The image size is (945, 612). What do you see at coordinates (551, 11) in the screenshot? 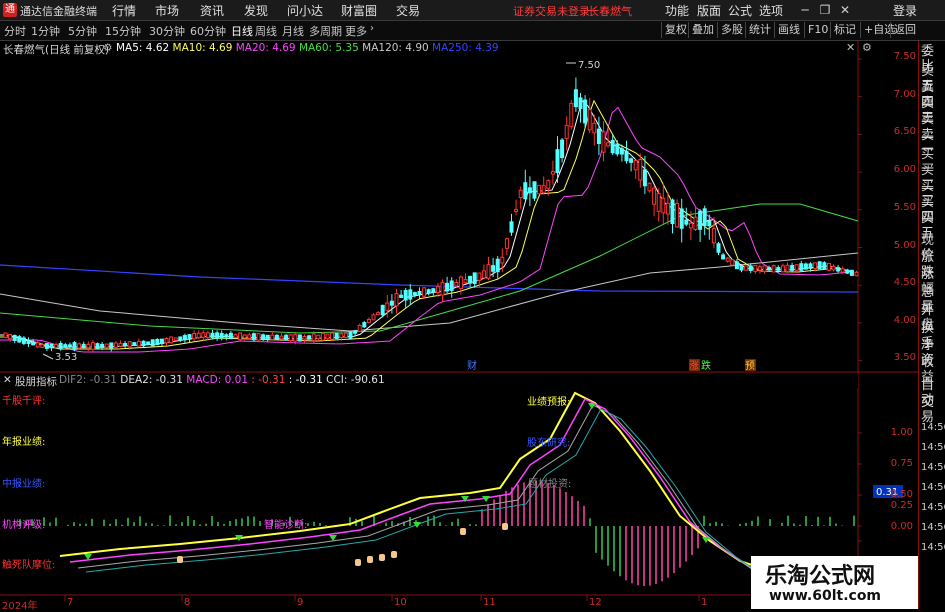
I see `login-notice: 证券交易未登录` at bounding box center [551, 11].